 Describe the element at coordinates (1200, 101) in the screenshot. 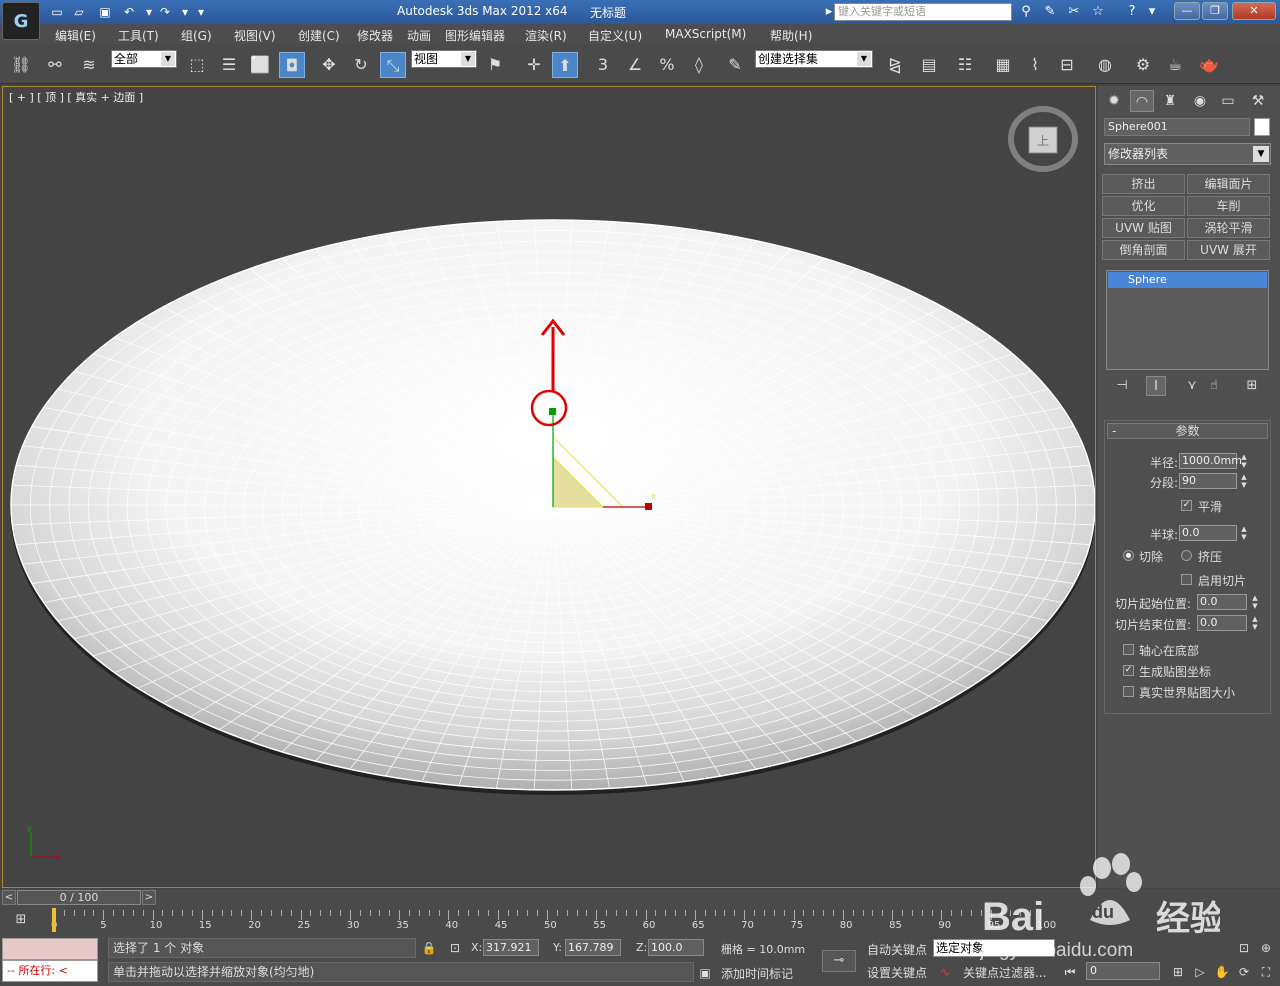

I see `motion-tab-icon: ◉` at that location.